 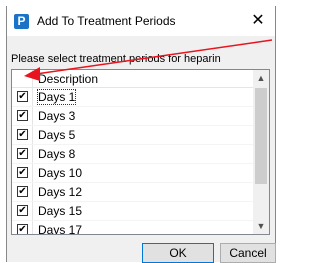 What do you see at coordinates (57, 135) in the screenshot?
I see `row-label: Days 5` at bounding box center [57, 135].